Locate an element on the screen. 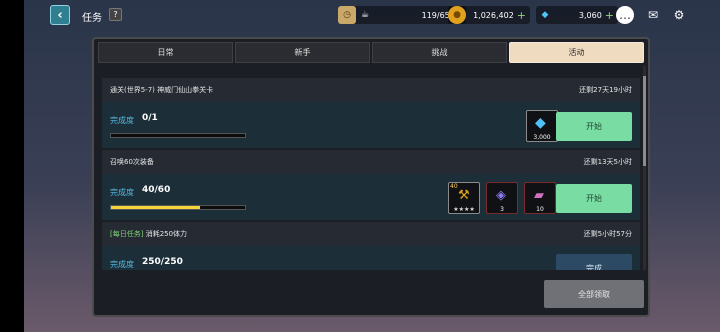  progress-fill is located at coordinates (156, 207).